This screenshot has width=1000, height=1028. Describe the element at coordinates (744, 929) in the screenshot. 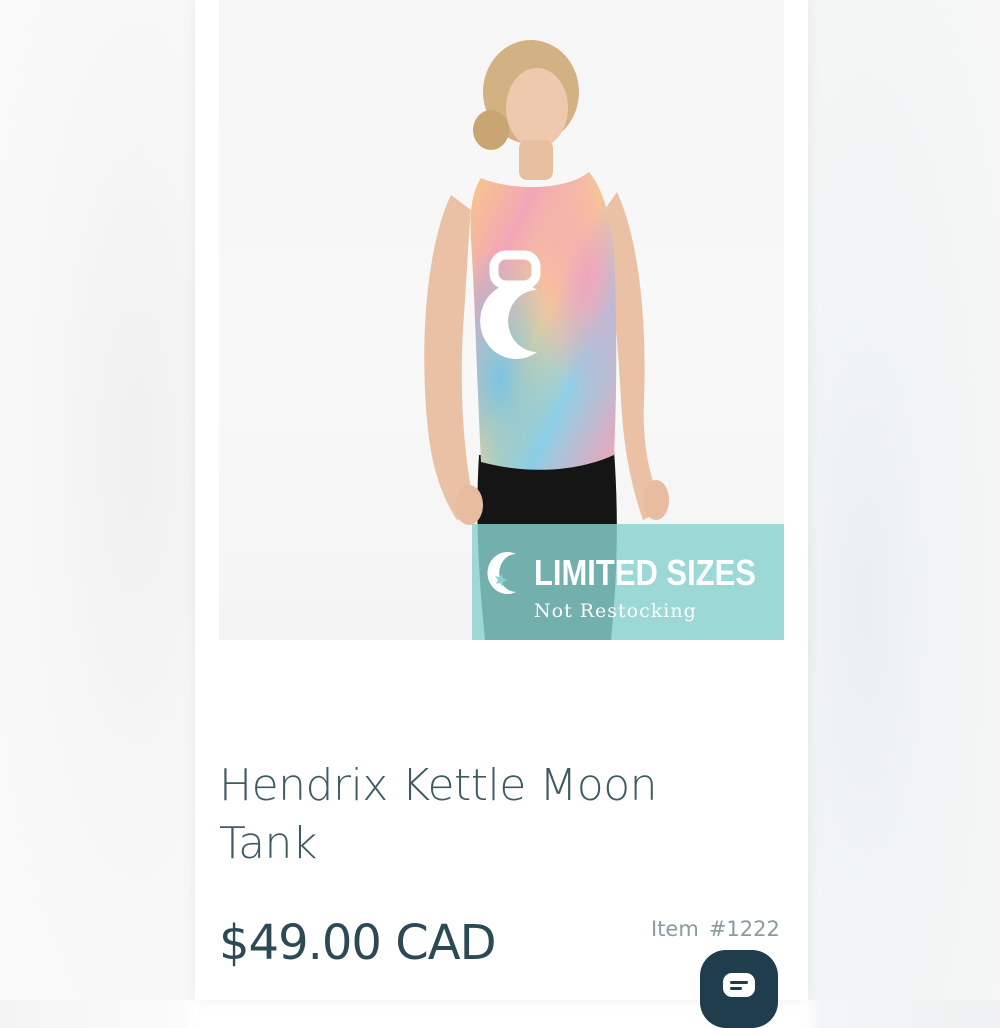

I see `item-number-value: #1222` at that location.